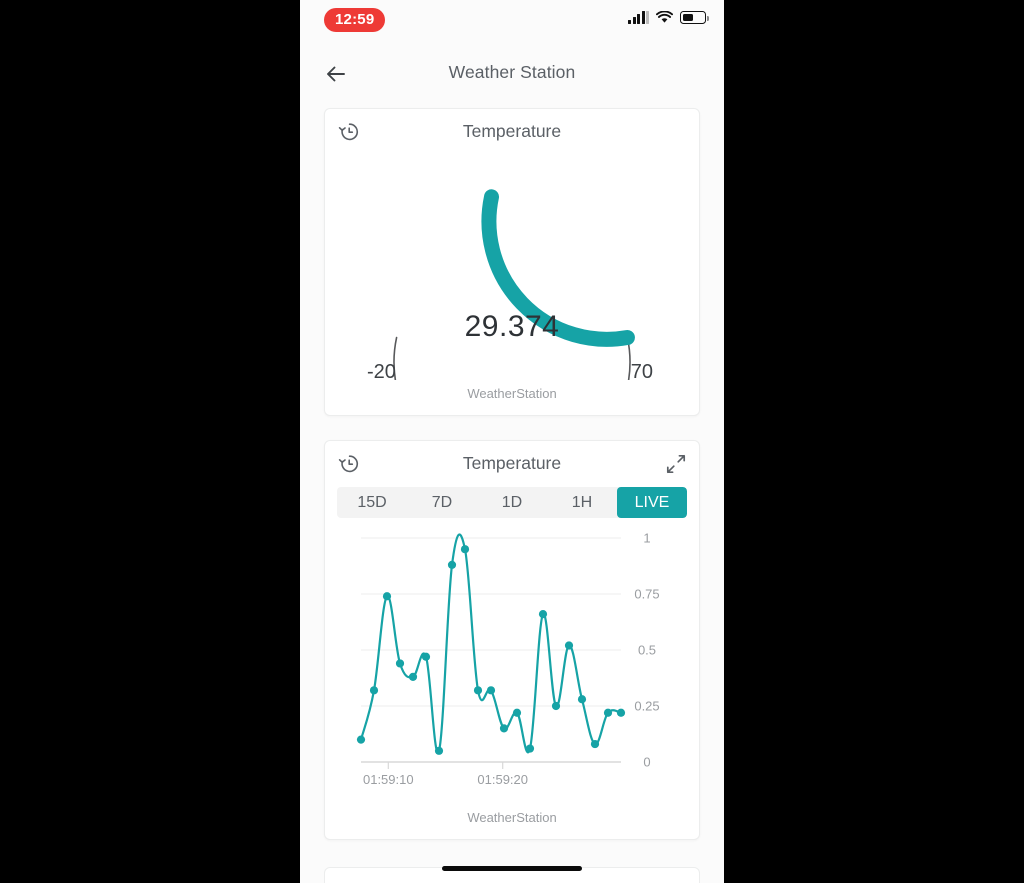 The height and width of the screenshot is (883, 1024). I want to click on status-bar-time: 12:59, so click(355, 20).